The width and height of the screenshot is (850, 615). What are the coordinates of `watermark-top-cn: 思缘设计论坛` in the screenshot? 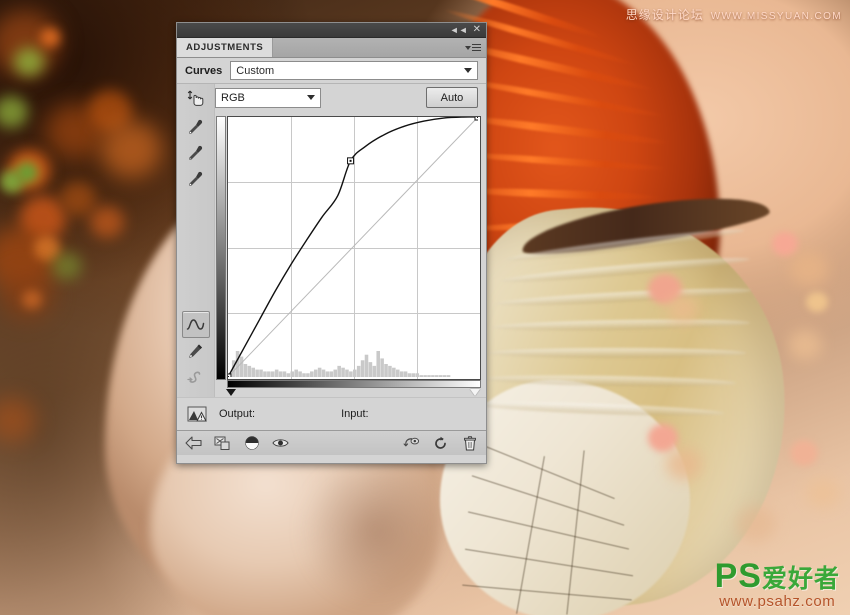 It's located at (664, 15).